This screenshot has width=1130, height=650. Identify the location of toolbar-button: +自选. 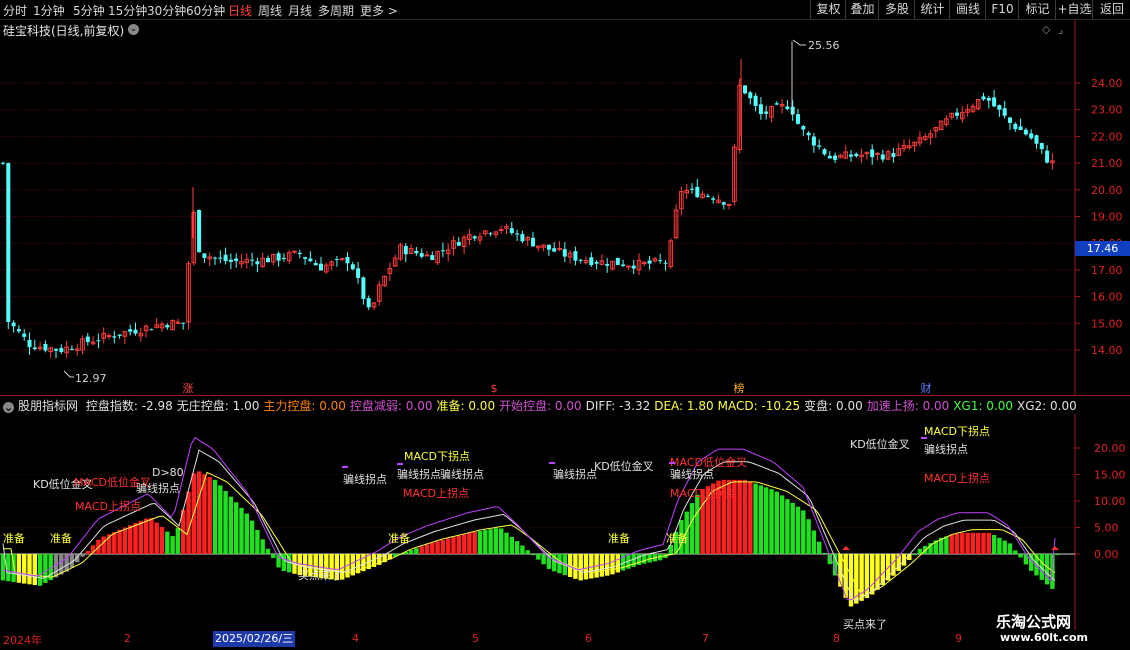
(1074, 9).